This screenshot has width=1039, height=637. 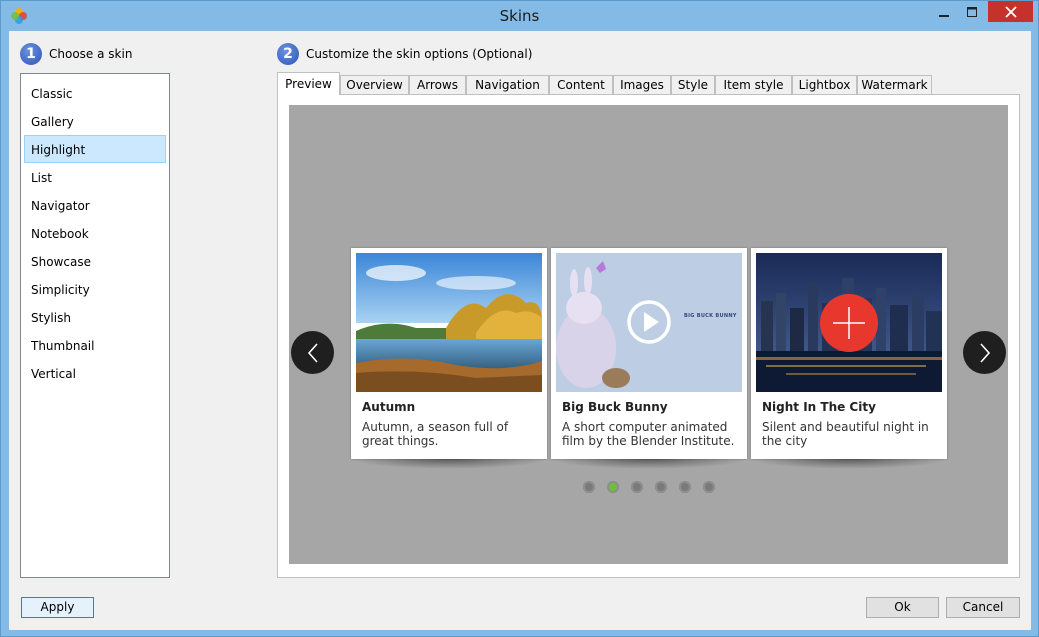 I want to click on tab-style: Style, so click(x=693, y=84).